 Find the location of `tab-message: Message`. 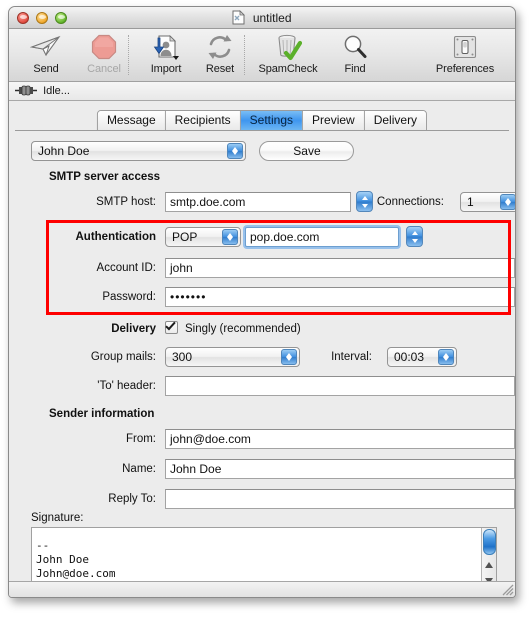

tab-message: Message is located at coordinates (131, 120).